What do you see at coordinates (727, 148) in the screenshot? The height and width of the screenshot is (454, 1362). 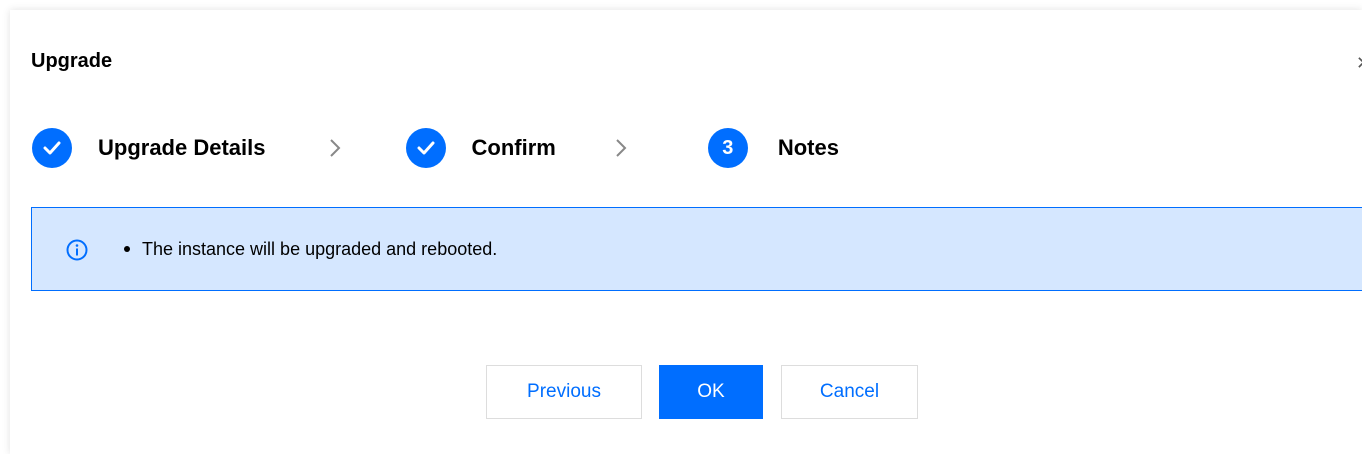 I see `step-number-badge: 3` at bounding box center [727, 148].